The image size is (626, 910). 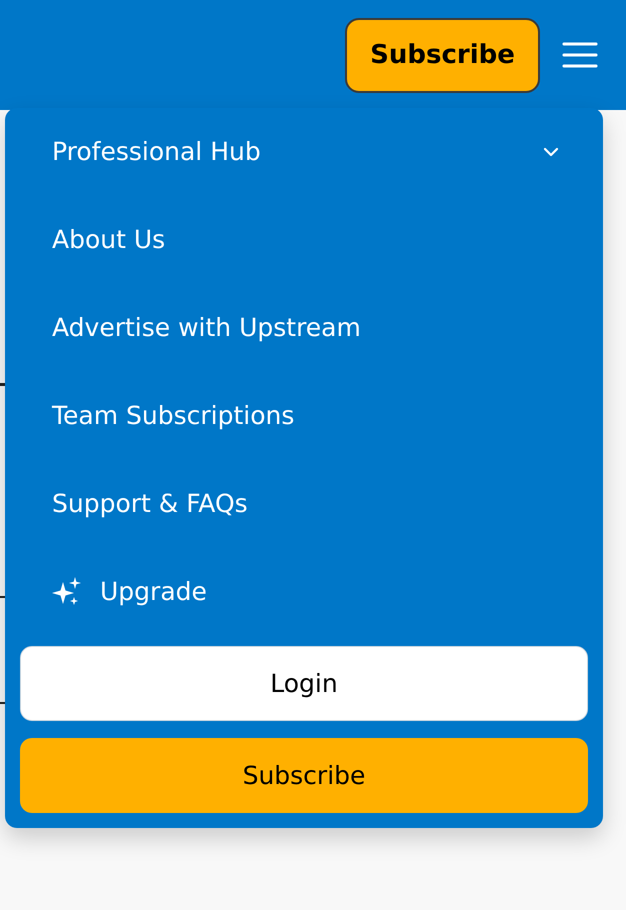 I want to click on menu-item: Advertise with Upstream, so click(x=304, y=328).